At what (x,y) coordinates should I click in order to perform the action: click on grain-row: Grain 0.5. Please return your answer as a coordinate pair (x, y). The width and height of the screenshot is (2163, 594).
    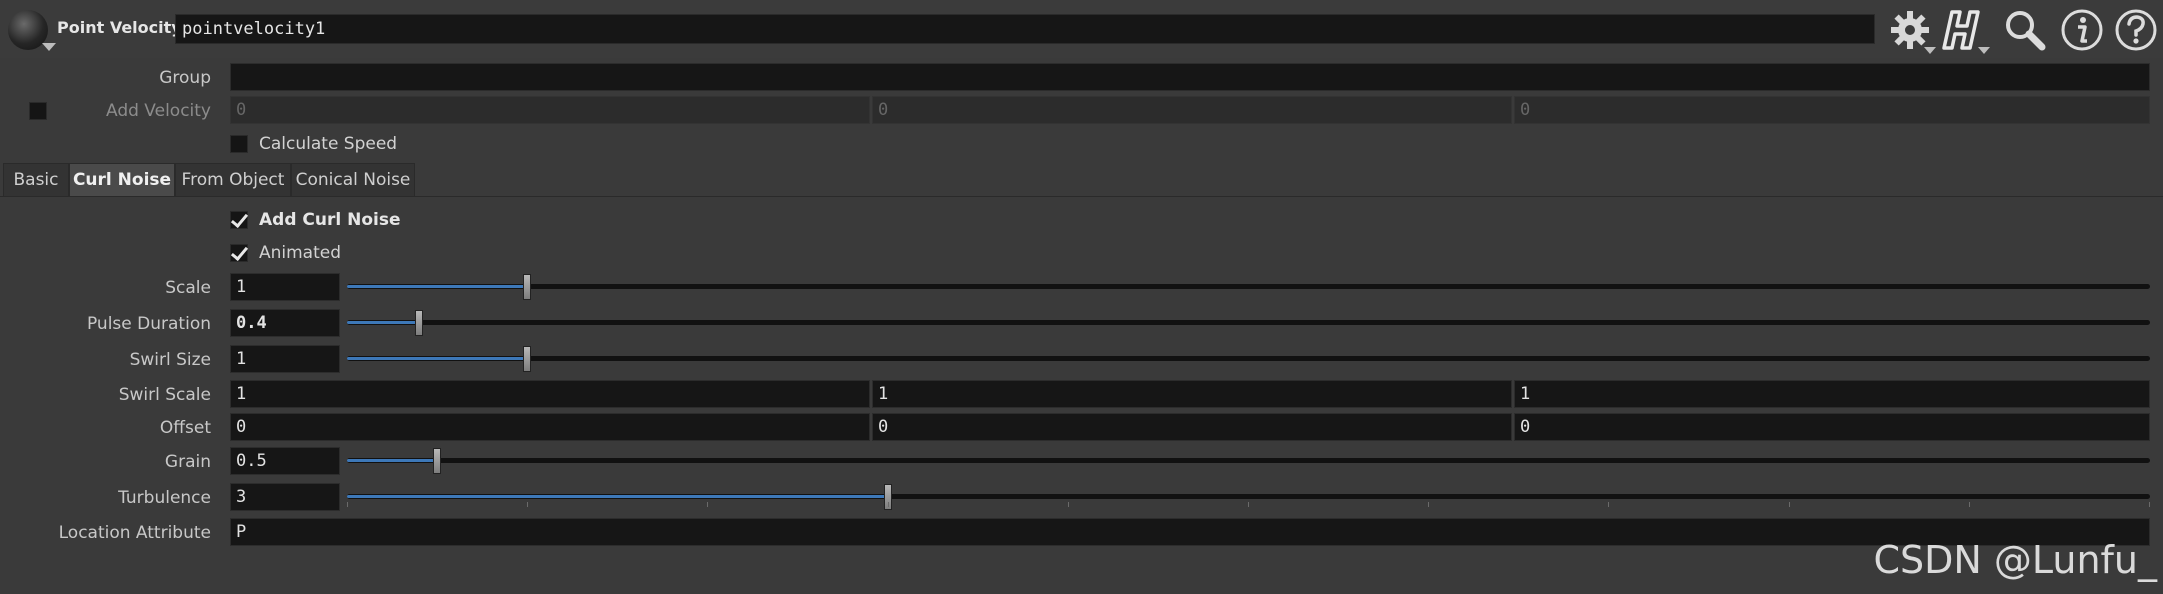
    Looking at the image, I should click on (1081, 462).